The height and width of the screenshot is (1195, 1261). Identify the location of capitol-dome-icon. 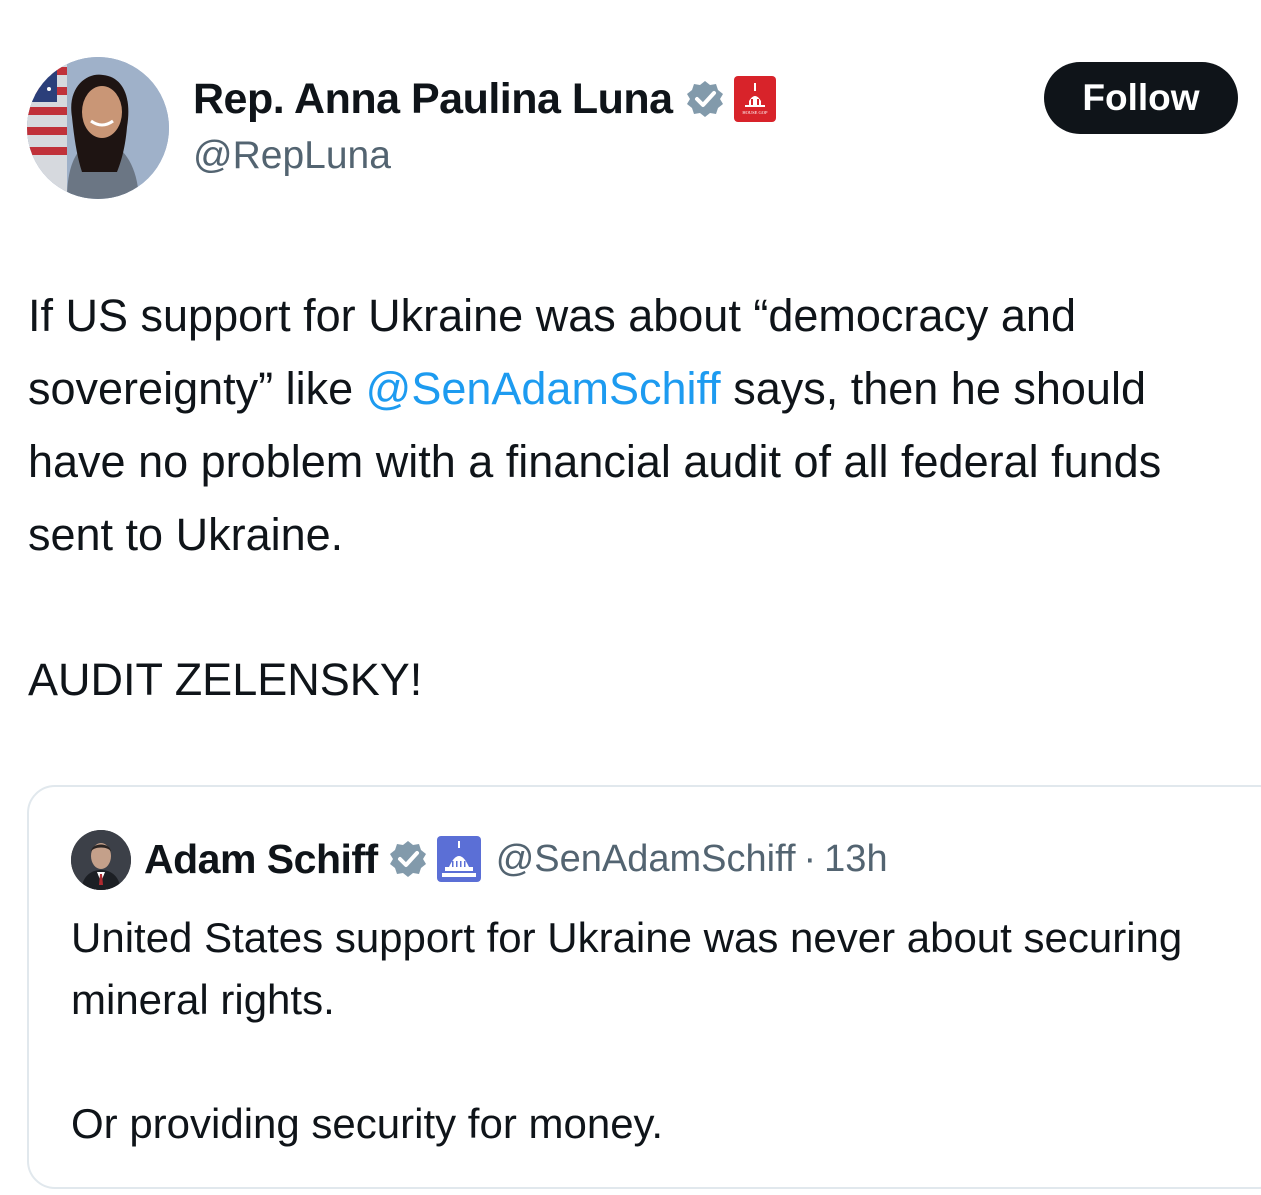
(459, 859).